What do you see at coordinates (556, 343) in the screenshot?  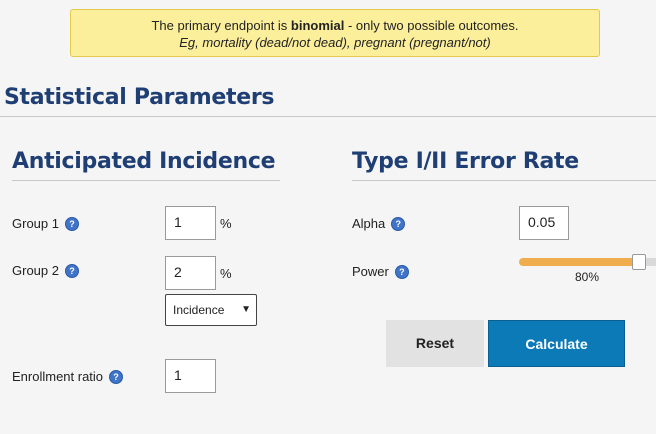 I see `calculate-button: Calculate` at bounding box center [556, 343].